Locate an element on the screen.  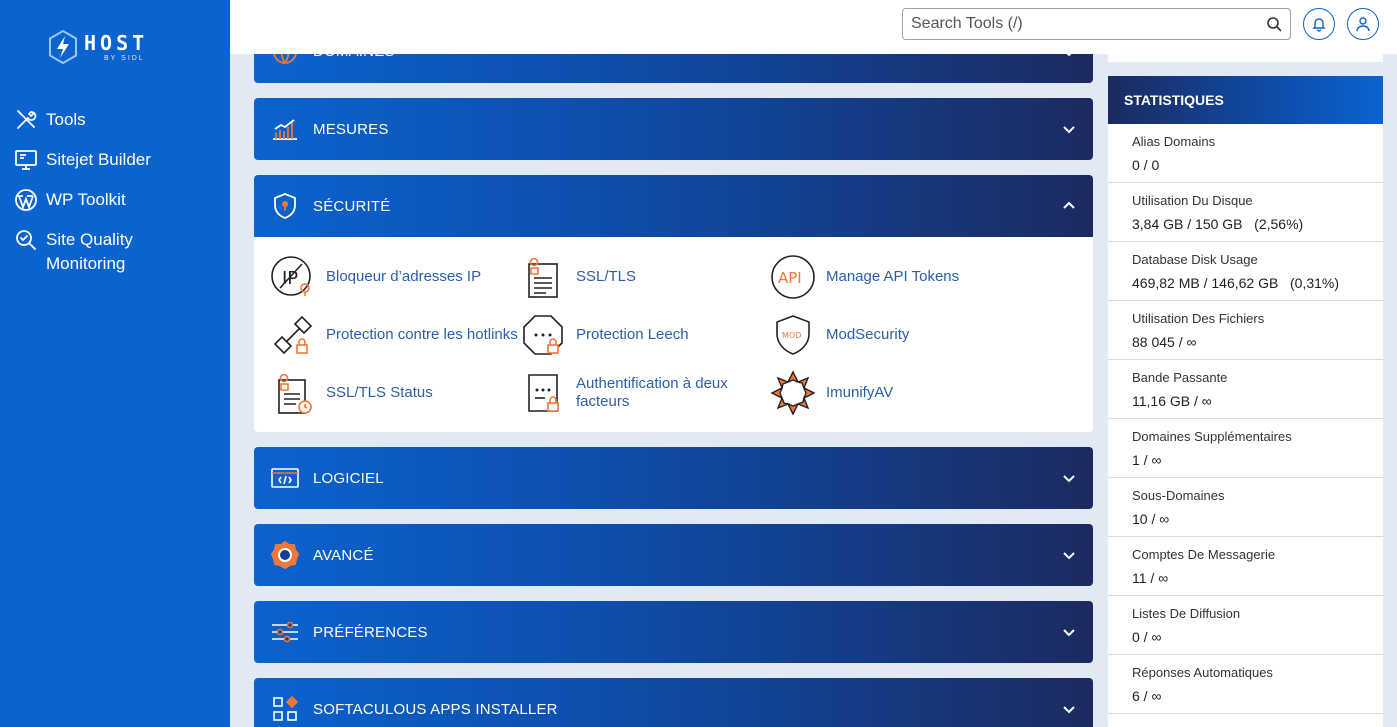
stat-label: Utilisation Du Disque is located at coordinates (1192, 200).